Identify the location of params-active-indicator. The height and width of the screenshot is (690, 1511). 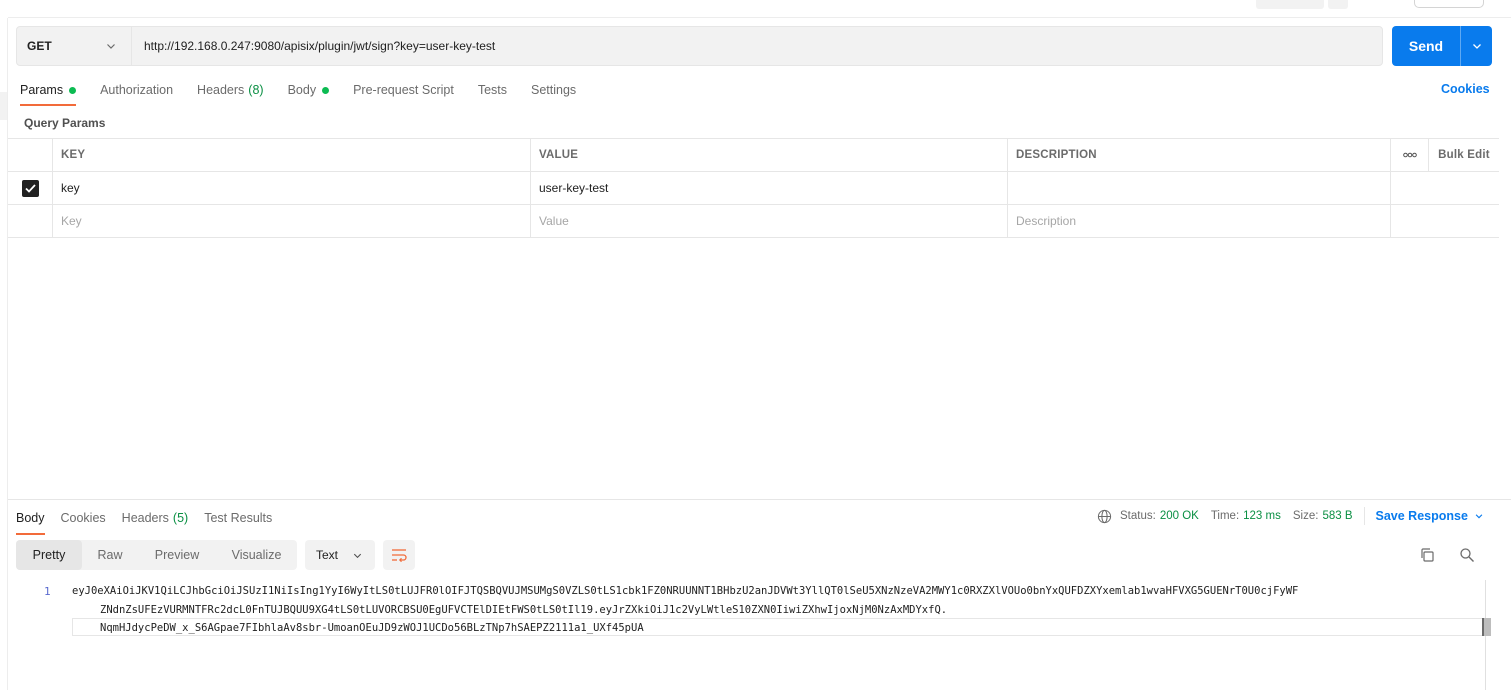
(73, 90).